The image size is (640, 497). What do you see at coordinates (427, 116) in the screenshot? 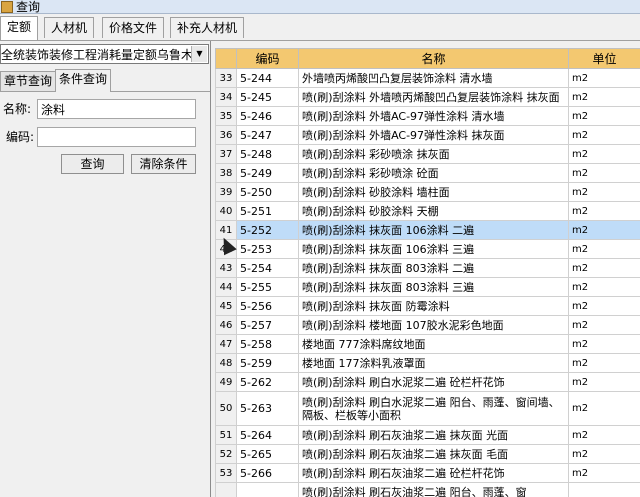
I see `table-row: 35 5-246 喷(刷)刮涂料 外墙AC-97弹性涂料 清水墙 m2` at bounding box center [427, 116].